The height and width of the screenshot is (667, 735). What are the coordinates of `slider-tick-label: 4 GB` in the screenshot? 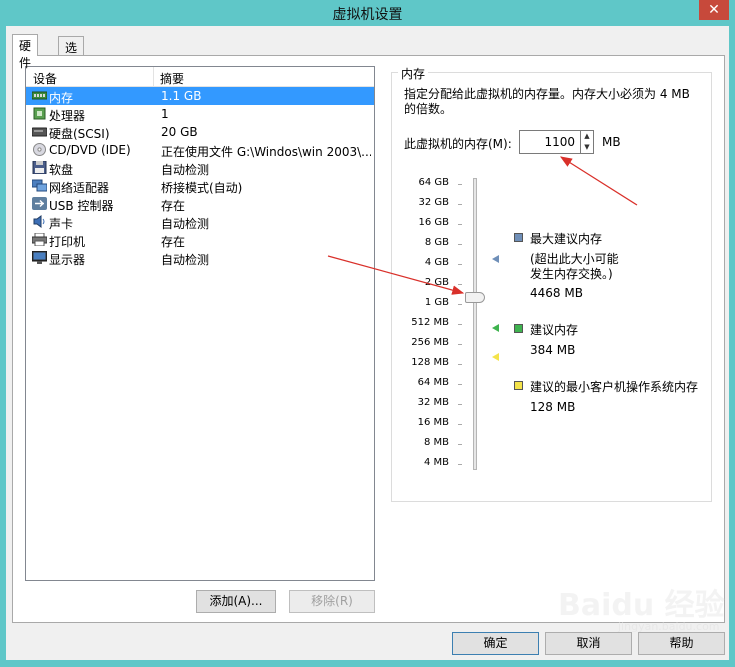 It's located at (436, 262).